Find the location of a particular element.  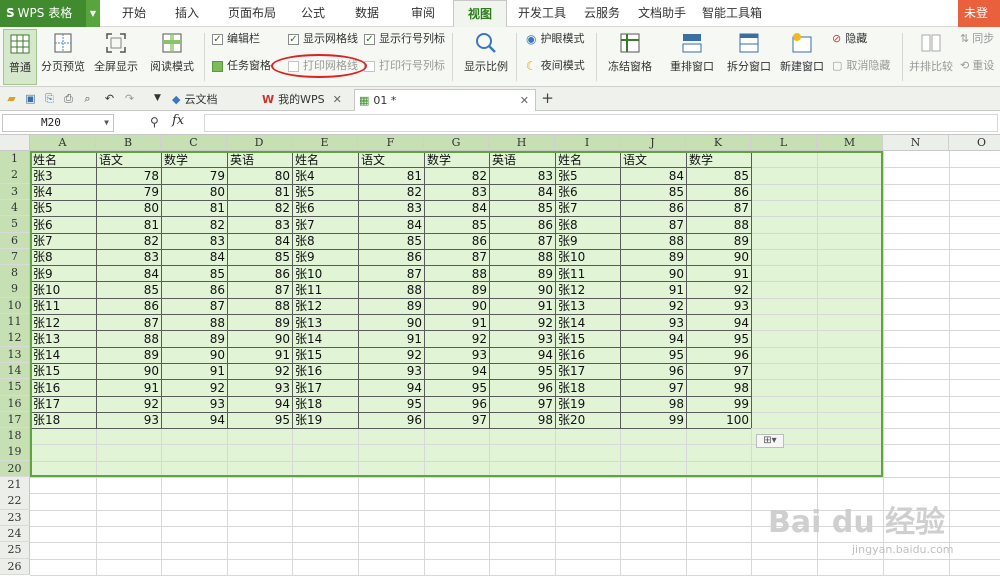

row-header: 8 is located at coordinates (15, 273).